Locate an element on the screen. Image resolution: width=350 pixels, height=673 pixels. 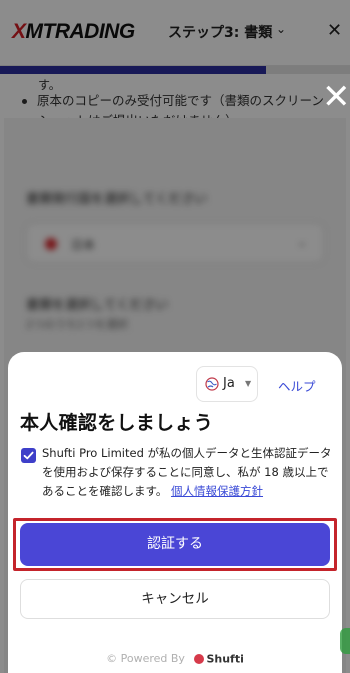
caret-down-icon: ▼ is located at coordinates (248, 383).